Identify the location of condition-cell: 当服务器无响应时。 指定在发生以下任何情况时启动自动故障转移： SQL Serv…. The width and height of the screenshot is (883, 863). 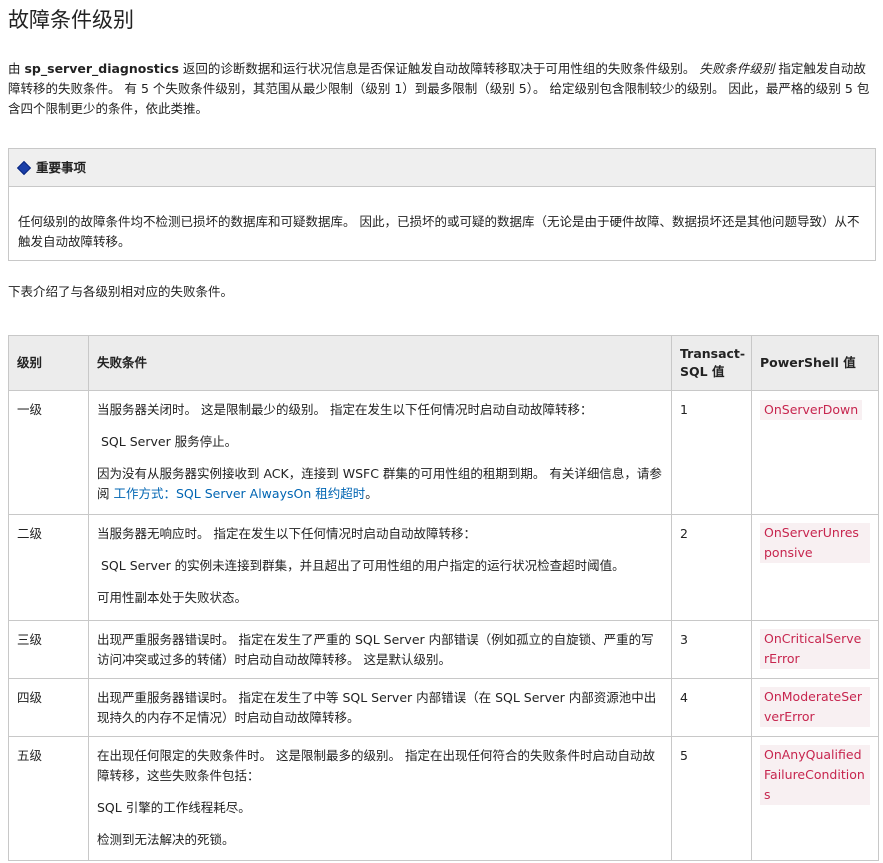
(380, 567).